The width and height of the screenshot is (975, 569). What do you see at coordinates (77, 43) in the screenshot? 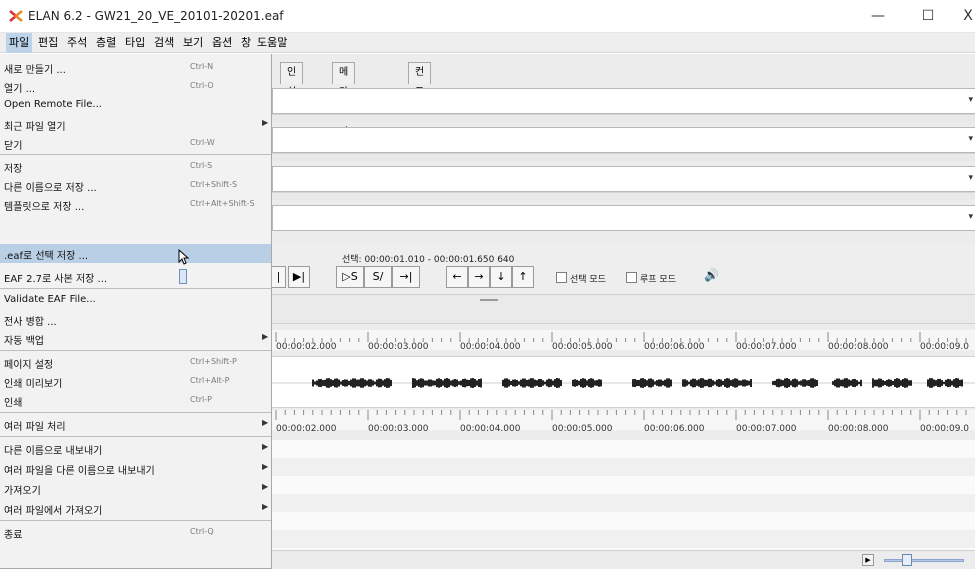
I see `menu-annotation: 주석` at bounding box center [77, 43].